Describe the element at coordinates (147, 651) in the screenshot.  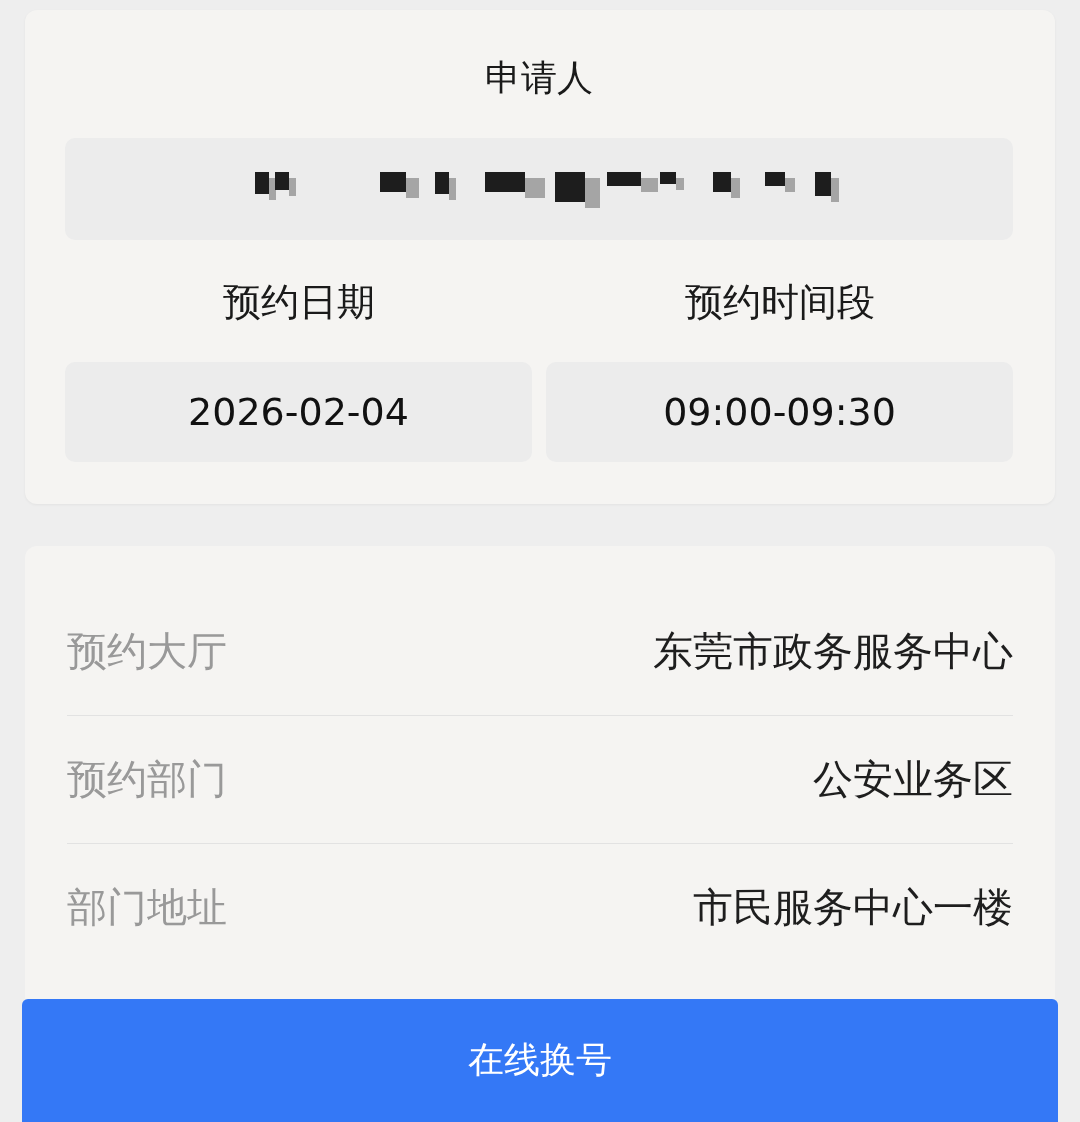
I see `detail-label: 预约大厅` at that location.